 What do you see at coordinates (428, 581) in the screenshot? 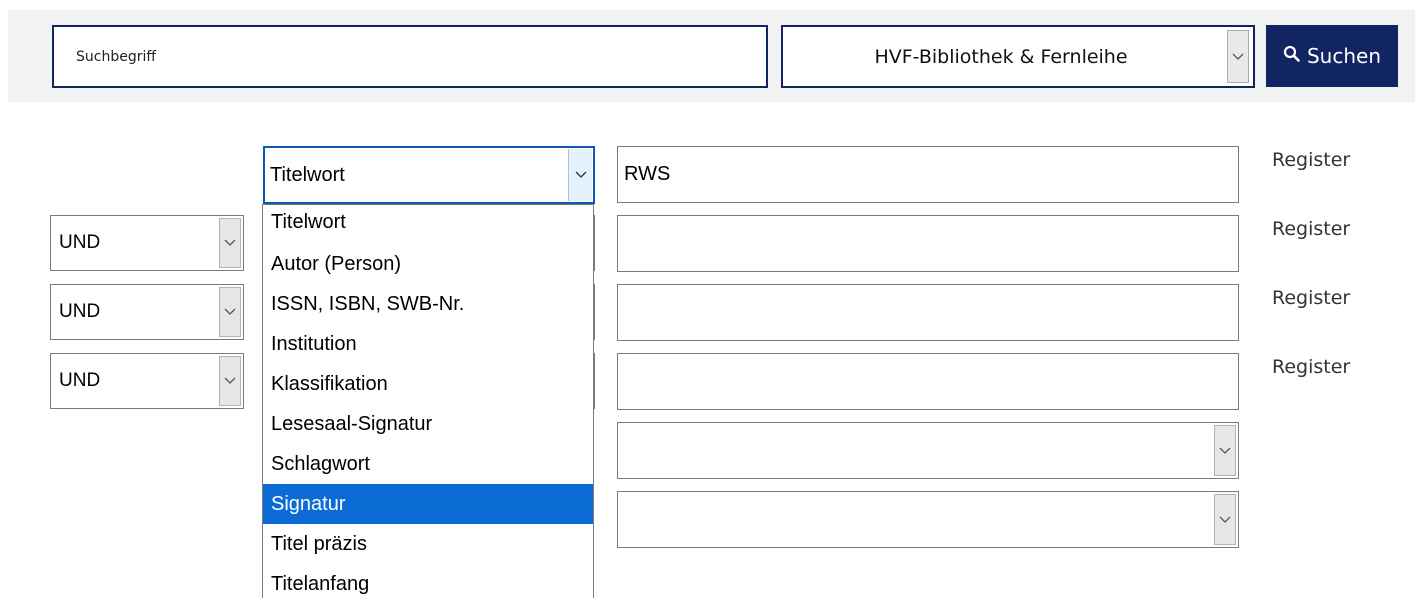
I see `dropdown-option: Titelanfang` at bounding box center [428, 581].